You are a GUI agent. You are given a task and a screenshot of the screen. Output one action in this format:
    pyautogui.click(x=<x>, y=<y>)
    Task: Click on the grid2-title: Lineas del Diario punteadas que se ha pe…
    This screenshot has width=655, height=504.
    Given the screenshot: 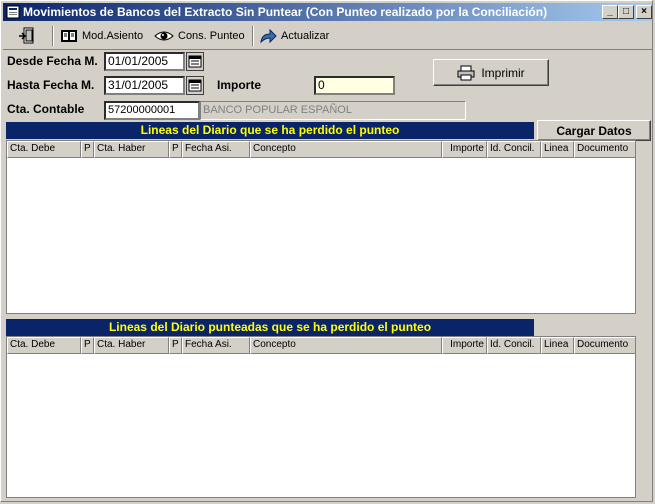 What is the action you would take?
    pyautogui.click(x=270, y=327)
    